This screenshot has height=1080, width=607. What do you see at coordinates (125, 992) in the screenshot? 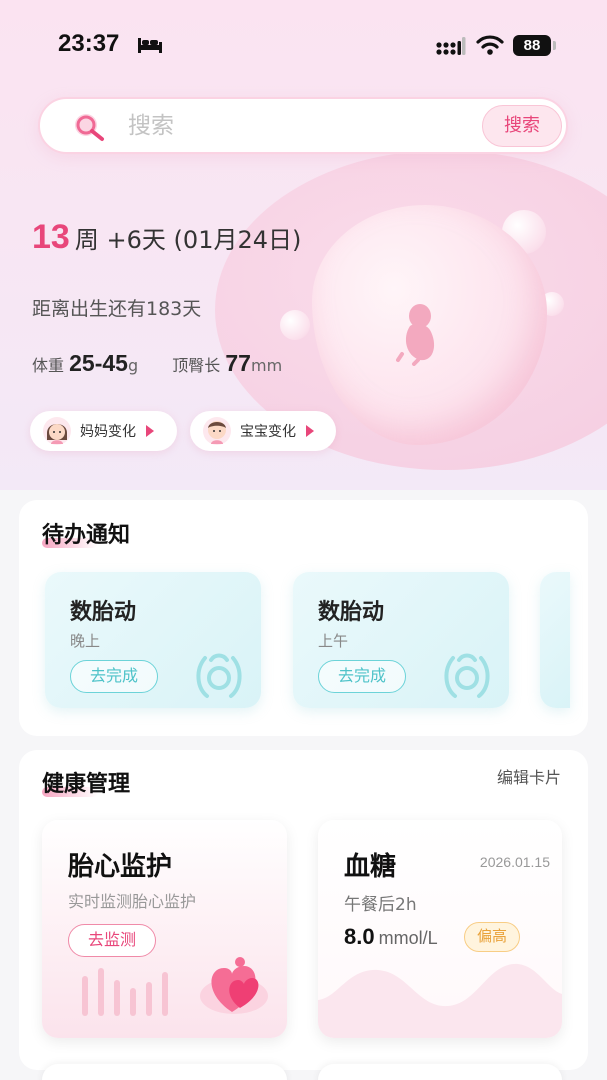
I see `heartbeat-bars-icon` at bounding box center [125, 992].